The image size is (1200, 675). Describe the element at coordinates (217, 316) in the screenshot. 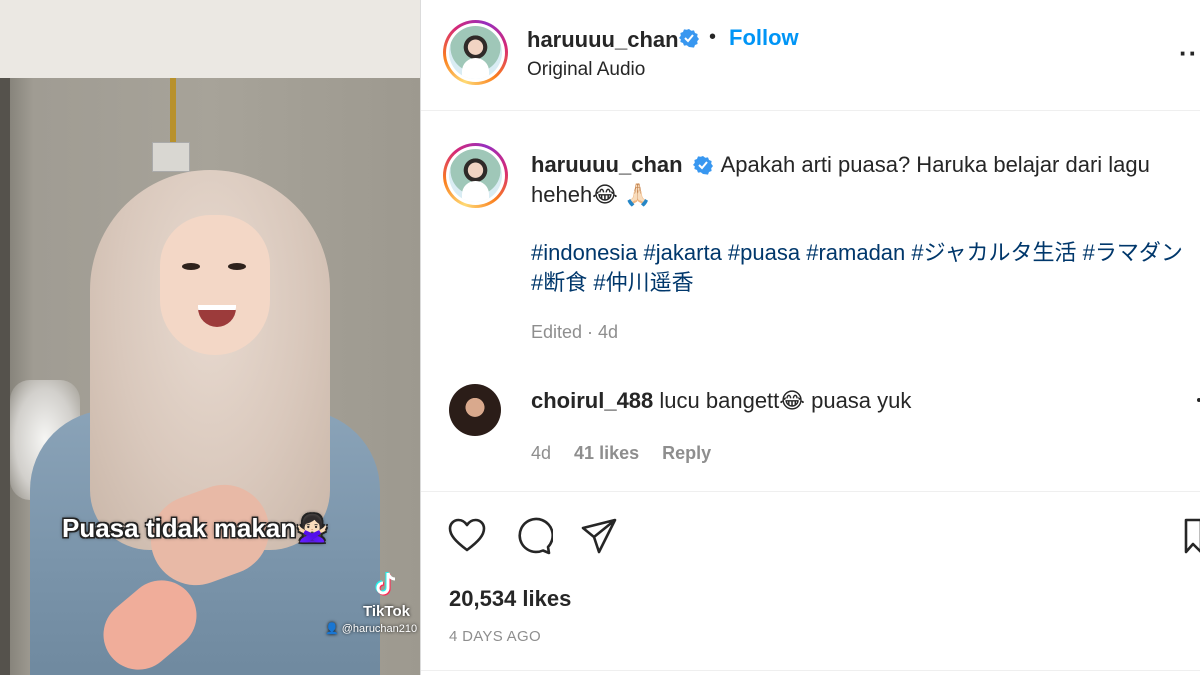

I see `video-person-mouth` at that location.